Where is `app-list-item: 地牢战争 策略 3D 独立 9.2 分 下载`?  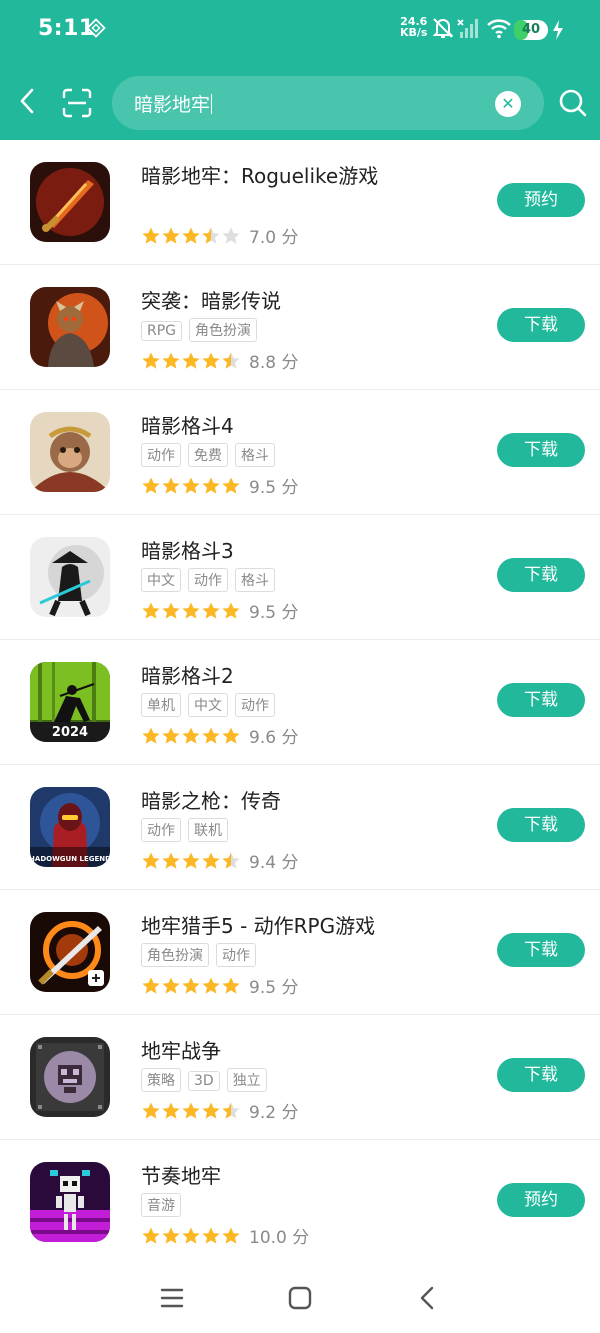 app-list-item: 地牢战争 策略 3D 独立 9.2 分 下载 is located at coordinates (300, 1077).